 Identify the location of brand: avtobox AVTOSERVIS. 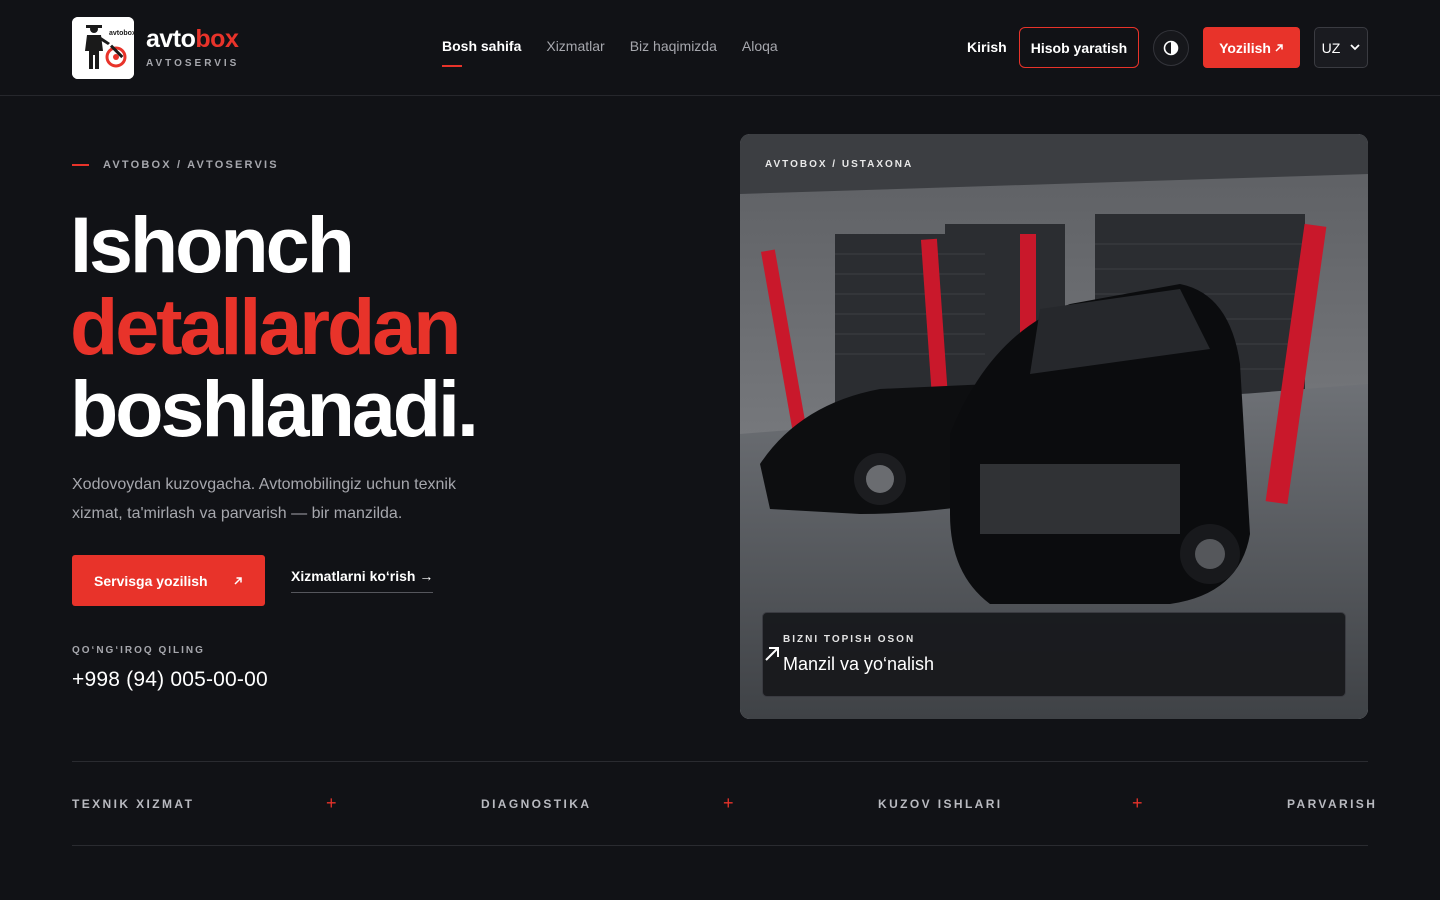
(192, 46).